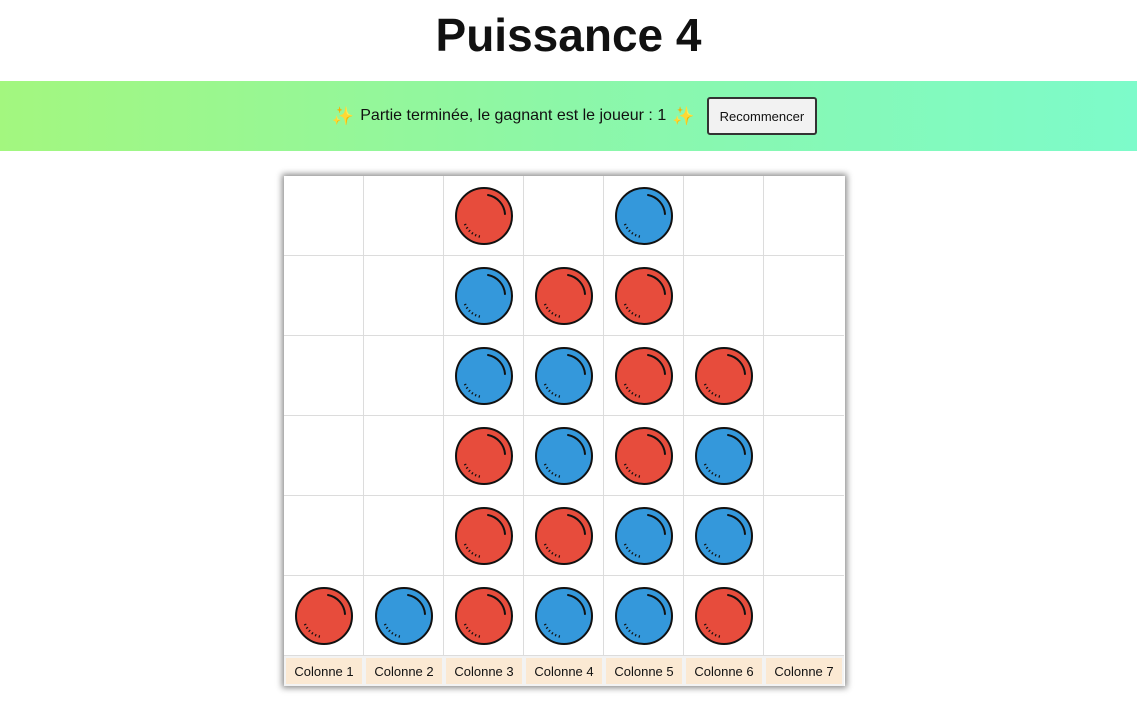 The height and width of the screenshot is (706, 1137). Describe the element at coordinates (724, 671) in the screenshot. I see `column-button-6: Colonne 6` at that location.